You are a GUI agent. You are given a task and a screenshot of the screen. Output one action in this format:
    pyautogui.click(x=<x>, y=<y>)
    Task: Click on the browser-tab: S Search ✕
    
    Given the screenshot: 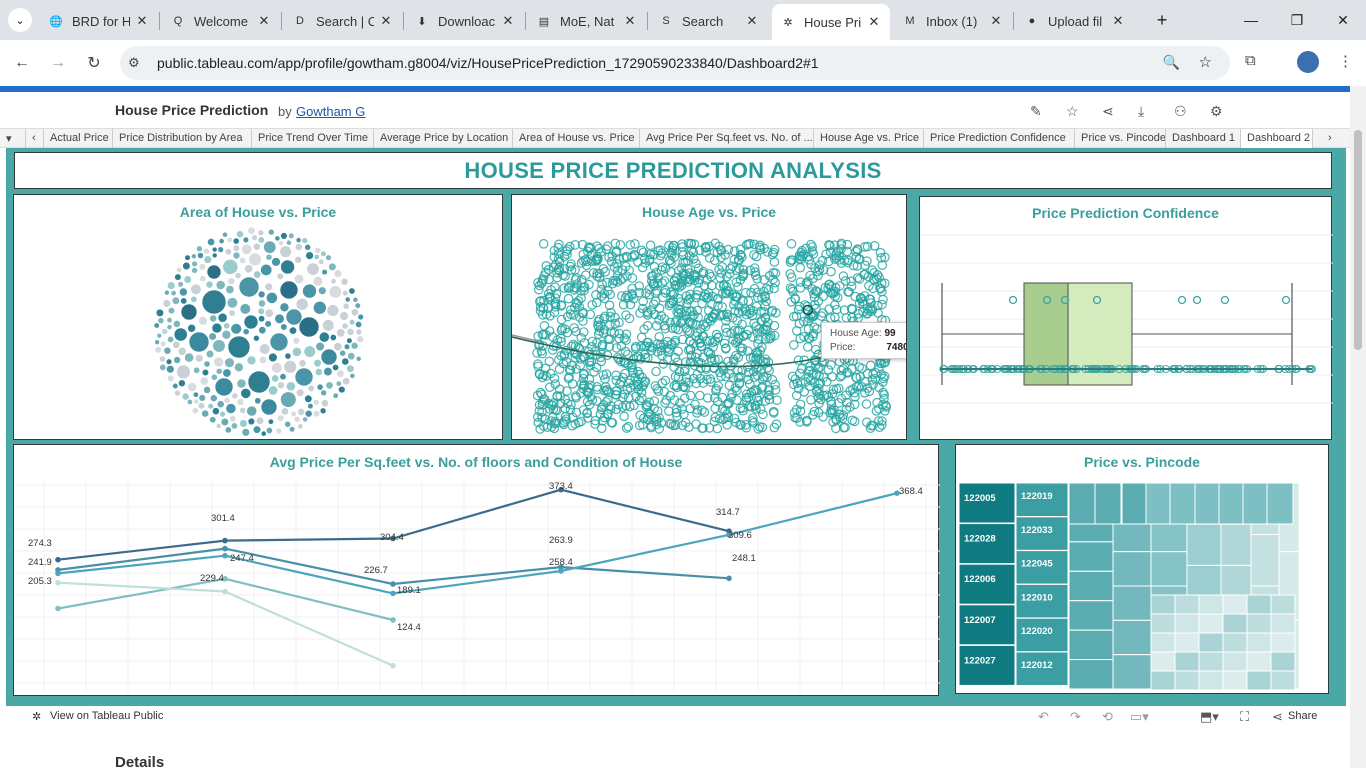 What is the action you would take?
    pyautogui.click(x=709, y=21)
    